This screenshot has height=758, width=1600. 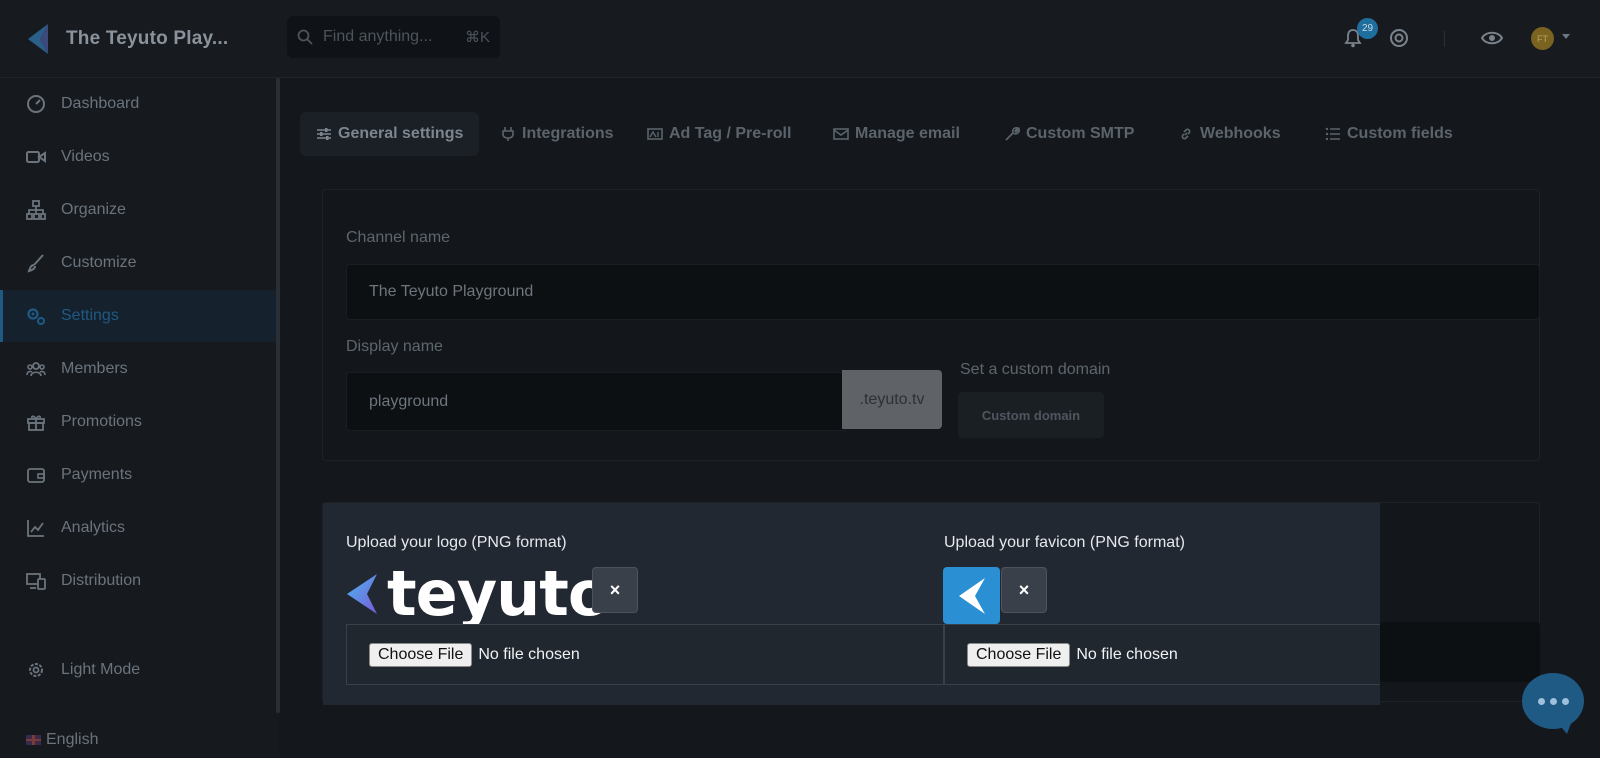 I want to click on tab-general-settings: General settings, so click(x=390, y=134).